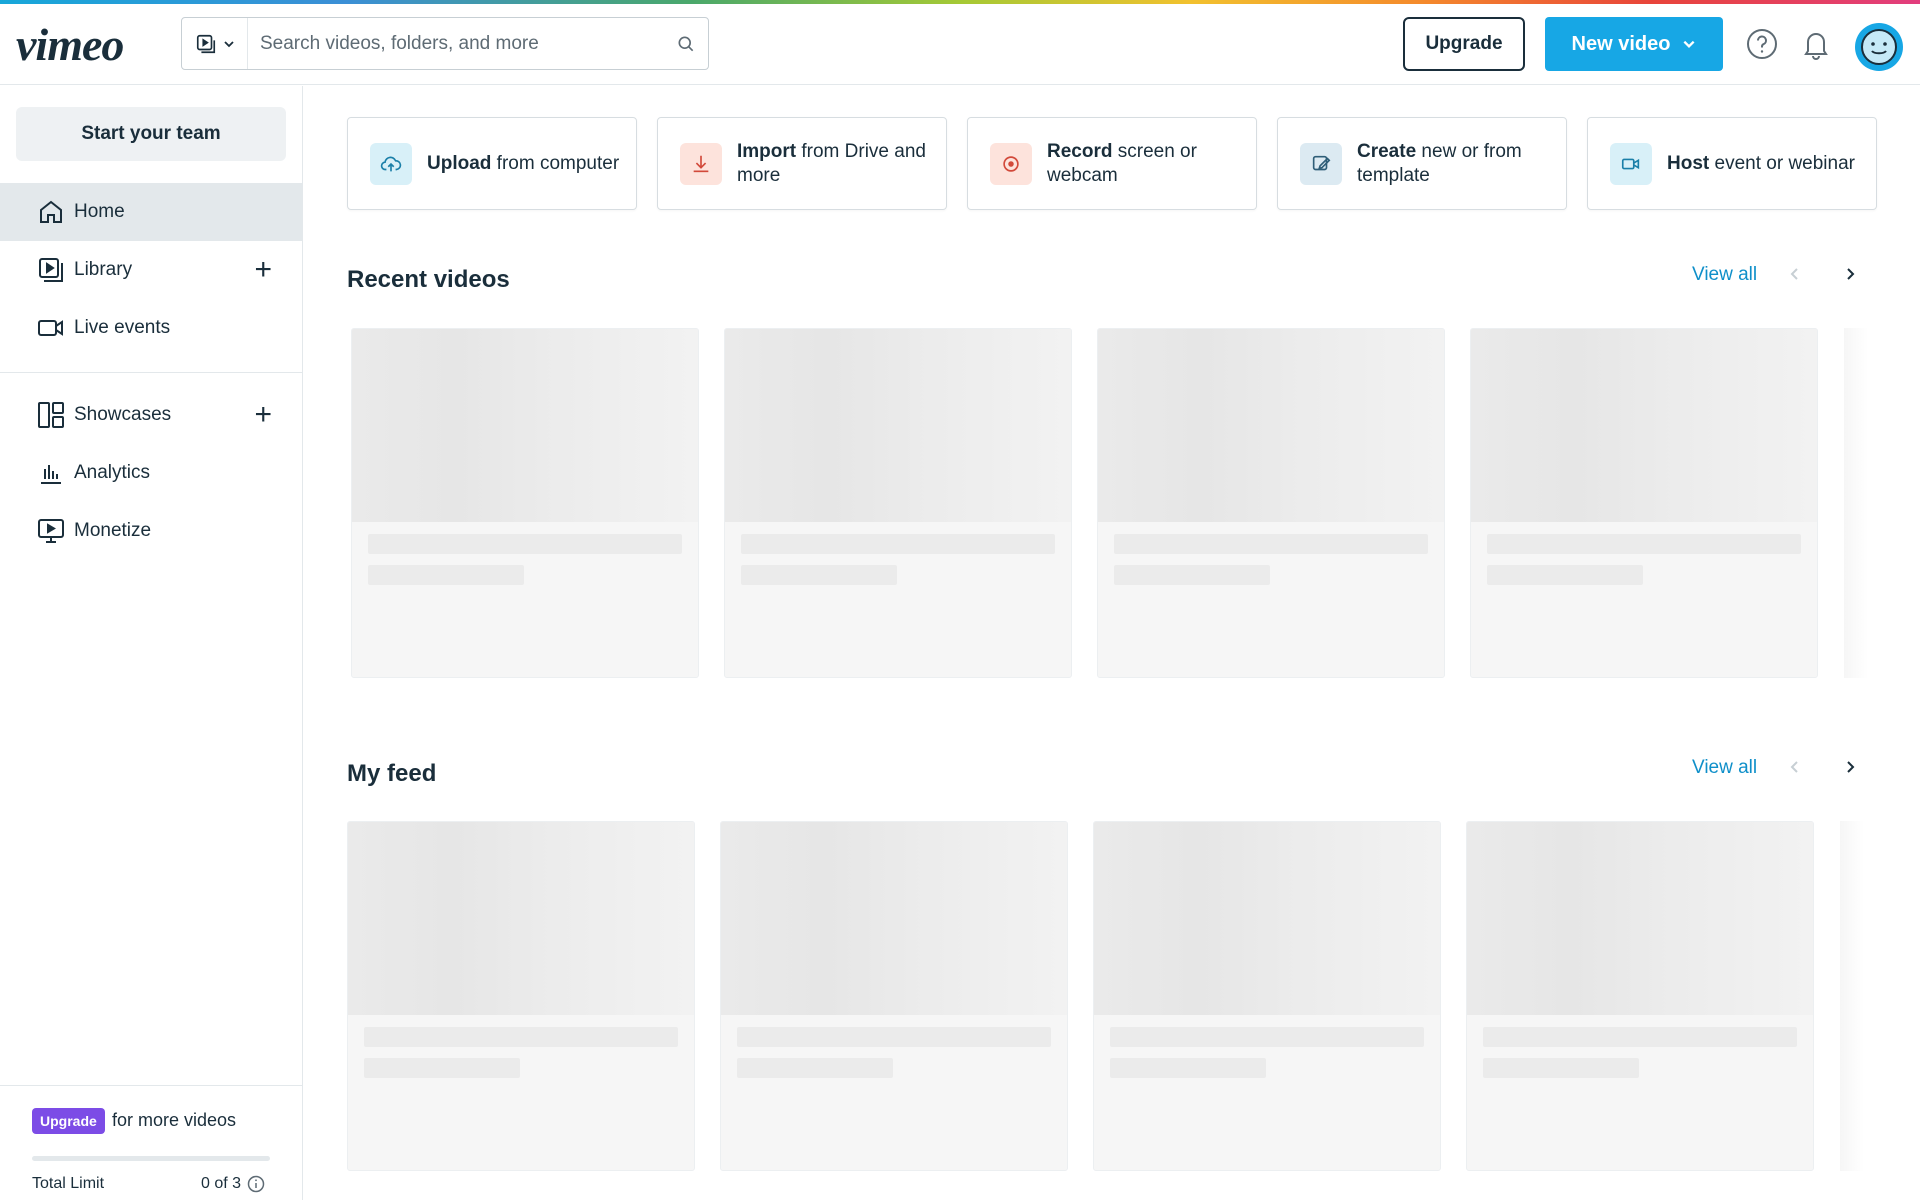 This screenshot has width=1920, height=1200. Describe the element at coordinates (221, 1183) in the screenshot. I see `limit-count-value: 0 of 3` at that location.